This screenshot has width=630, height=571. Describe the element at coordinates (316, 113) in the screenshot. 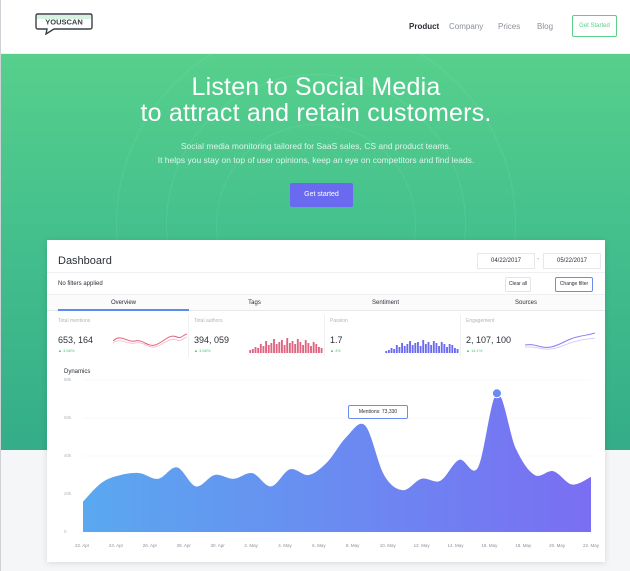

I see `hero-title-line-2: to attract and retain customers.` at that location.